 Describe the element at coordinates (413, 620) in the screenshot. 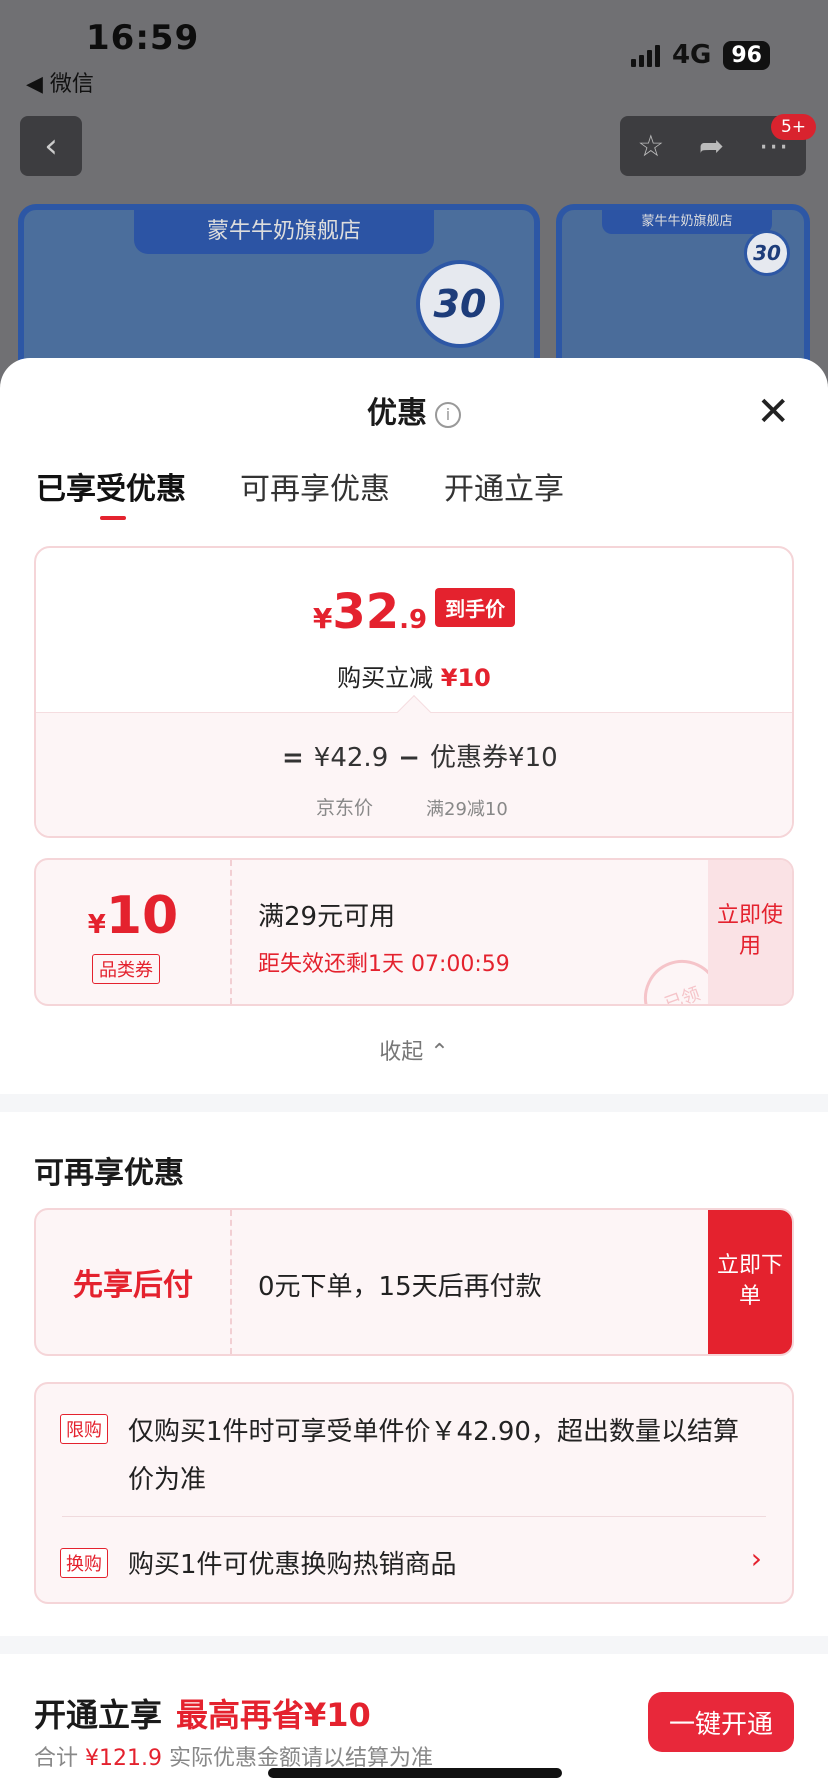

I see `price-decimal: .9` at that location.